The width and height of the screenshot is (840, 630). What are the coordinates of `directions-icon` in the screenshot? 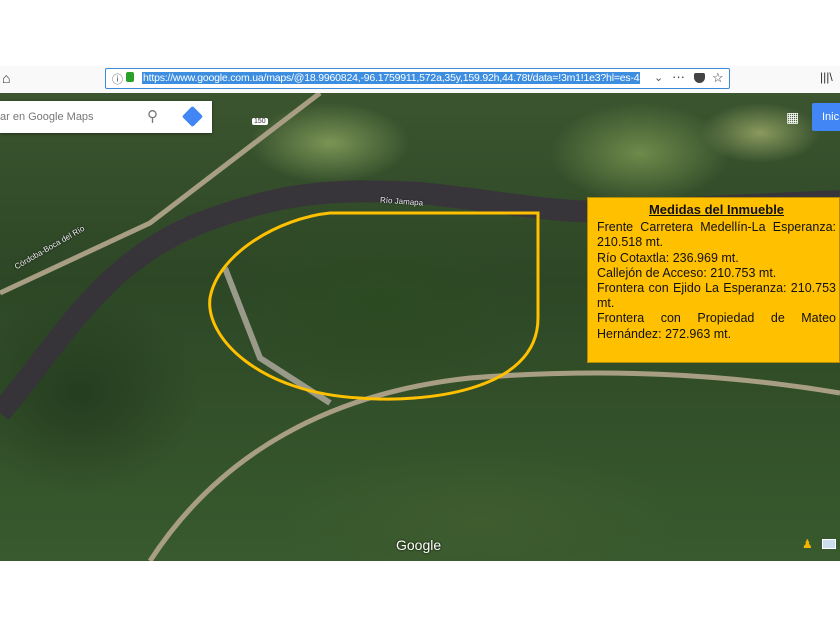 It's located at (192, 116).